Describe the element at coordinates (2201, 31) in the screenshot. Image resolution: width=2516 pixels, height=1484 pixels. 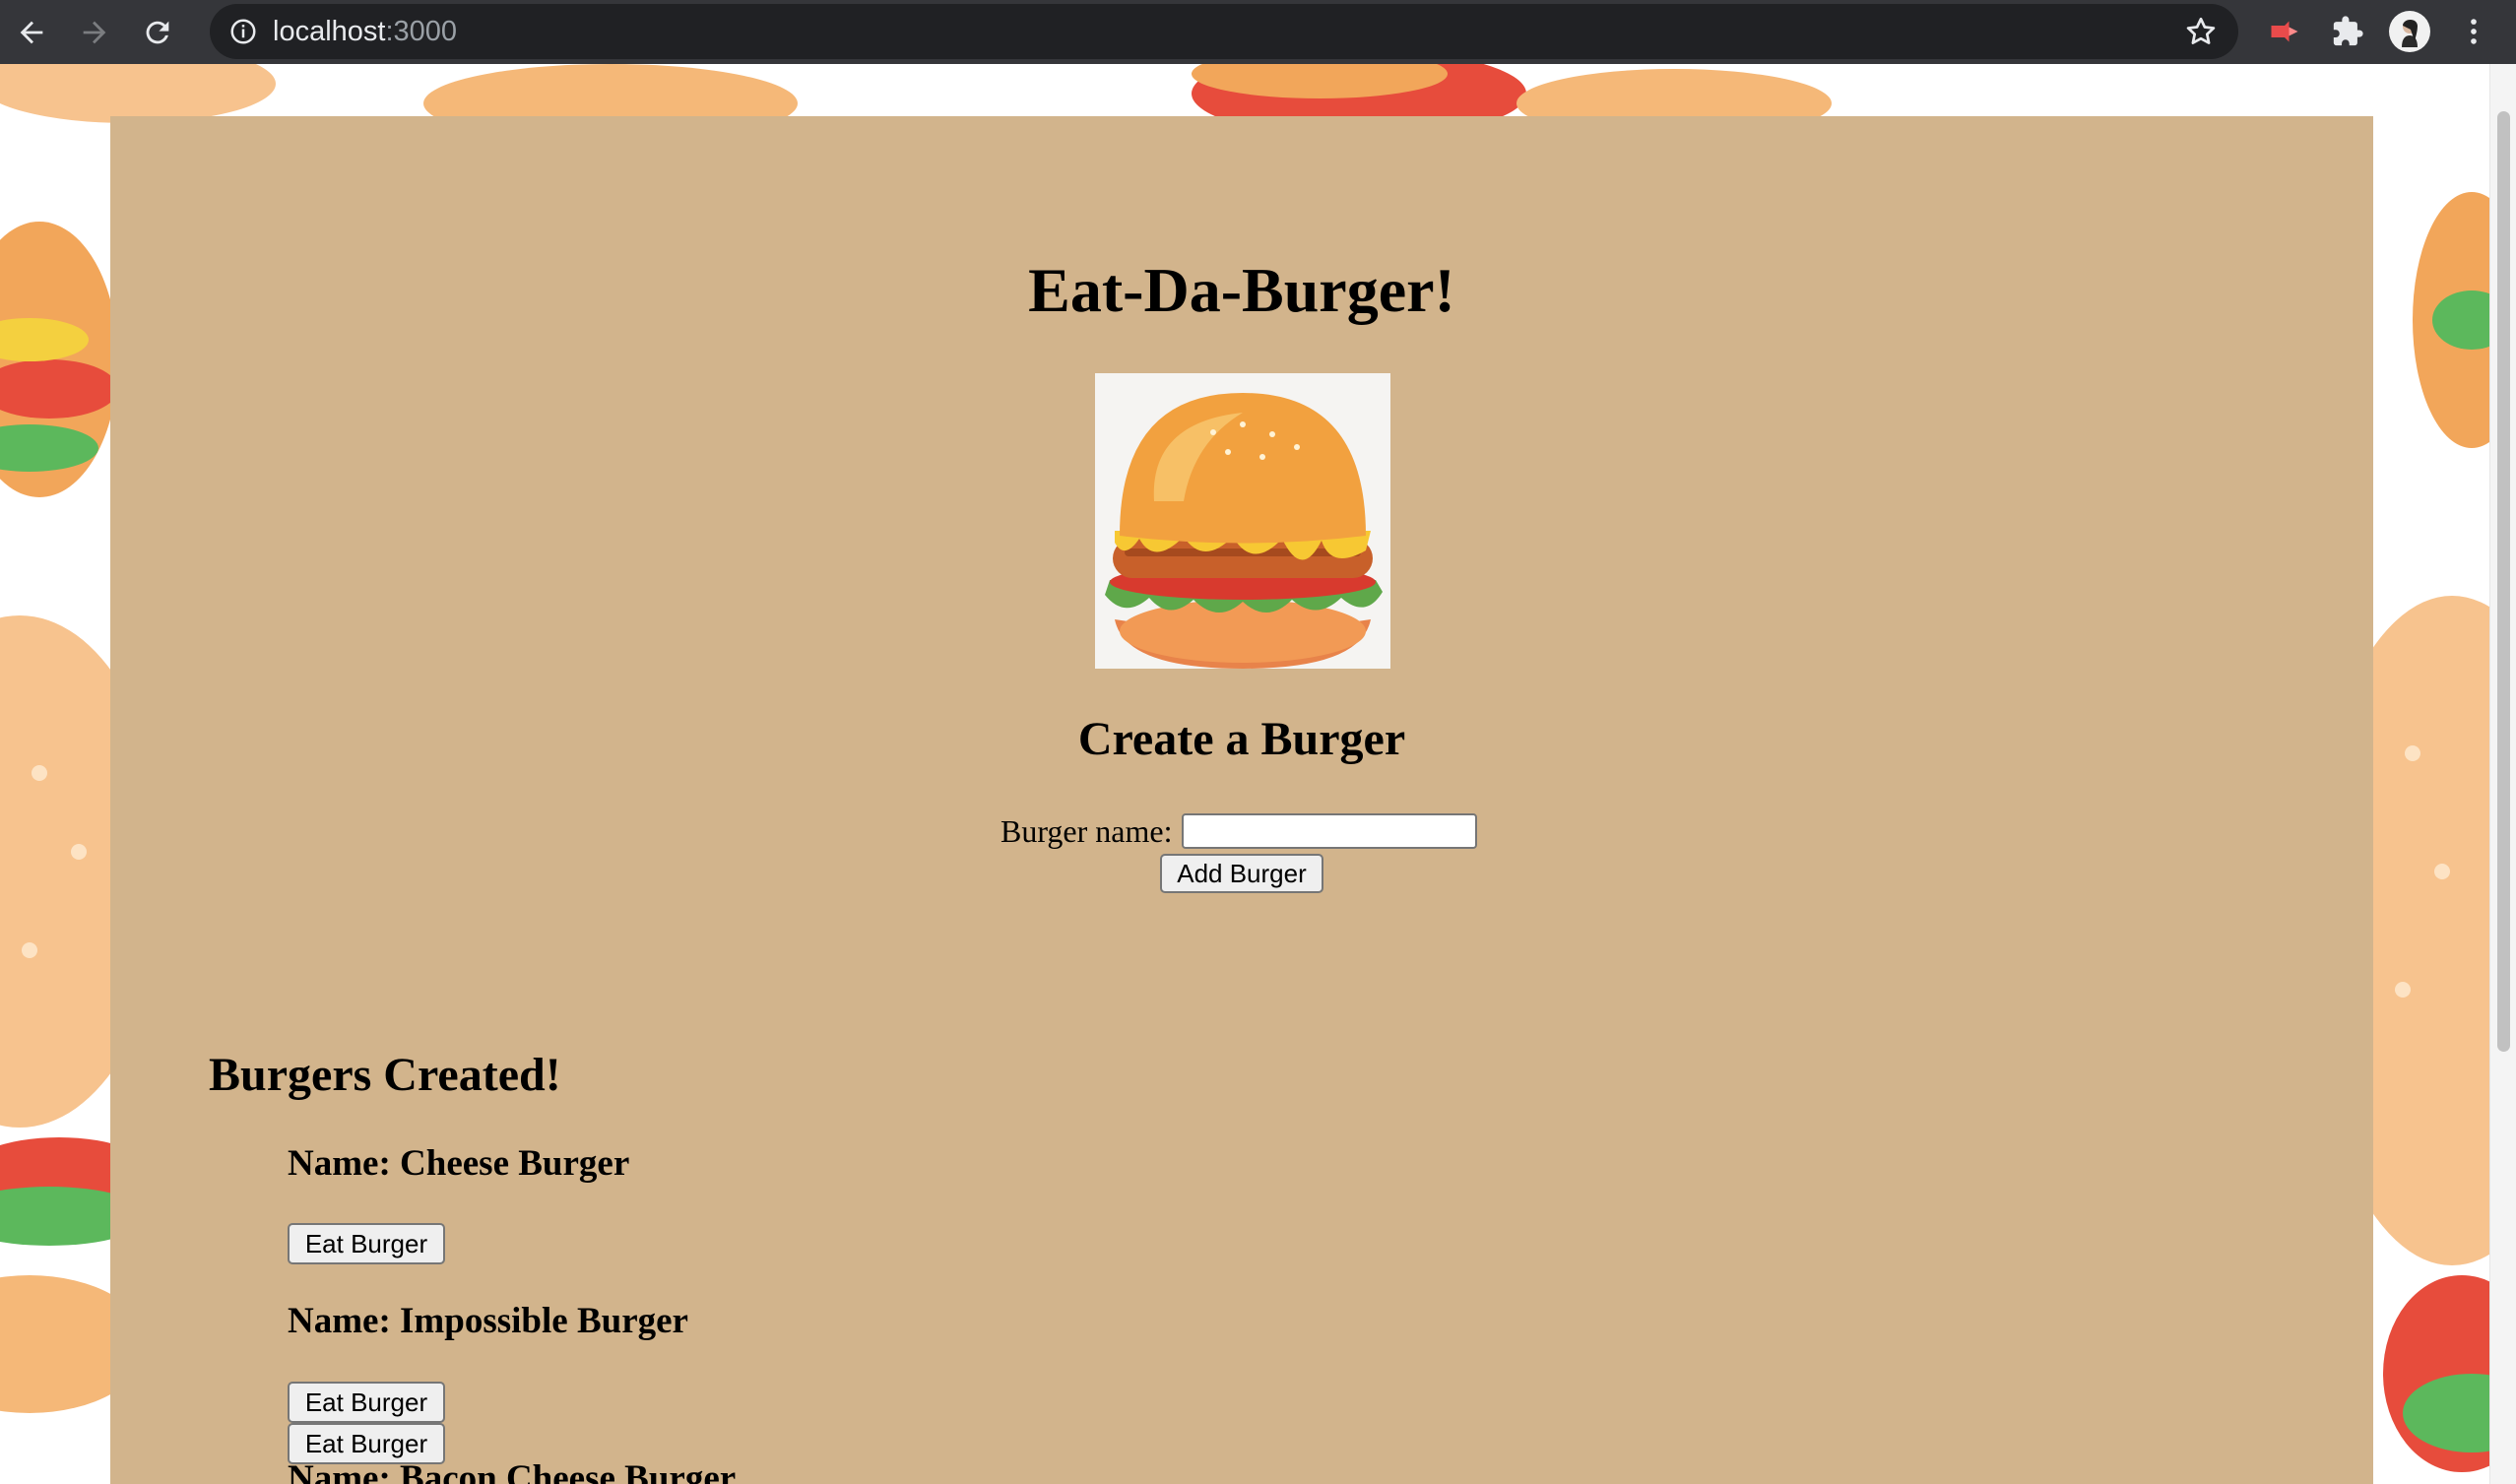
I see `star-icon` at that location.